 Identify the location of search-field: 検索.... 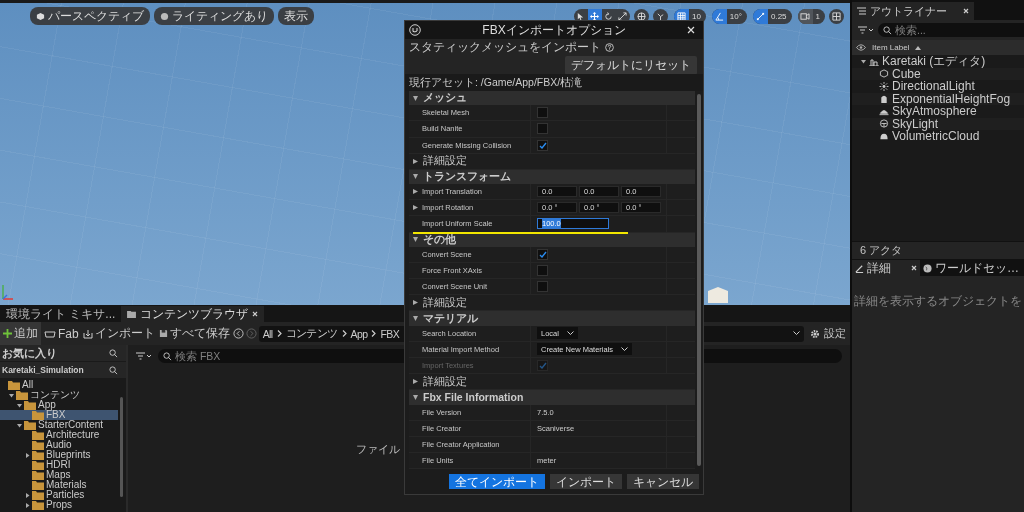
(951, 30).